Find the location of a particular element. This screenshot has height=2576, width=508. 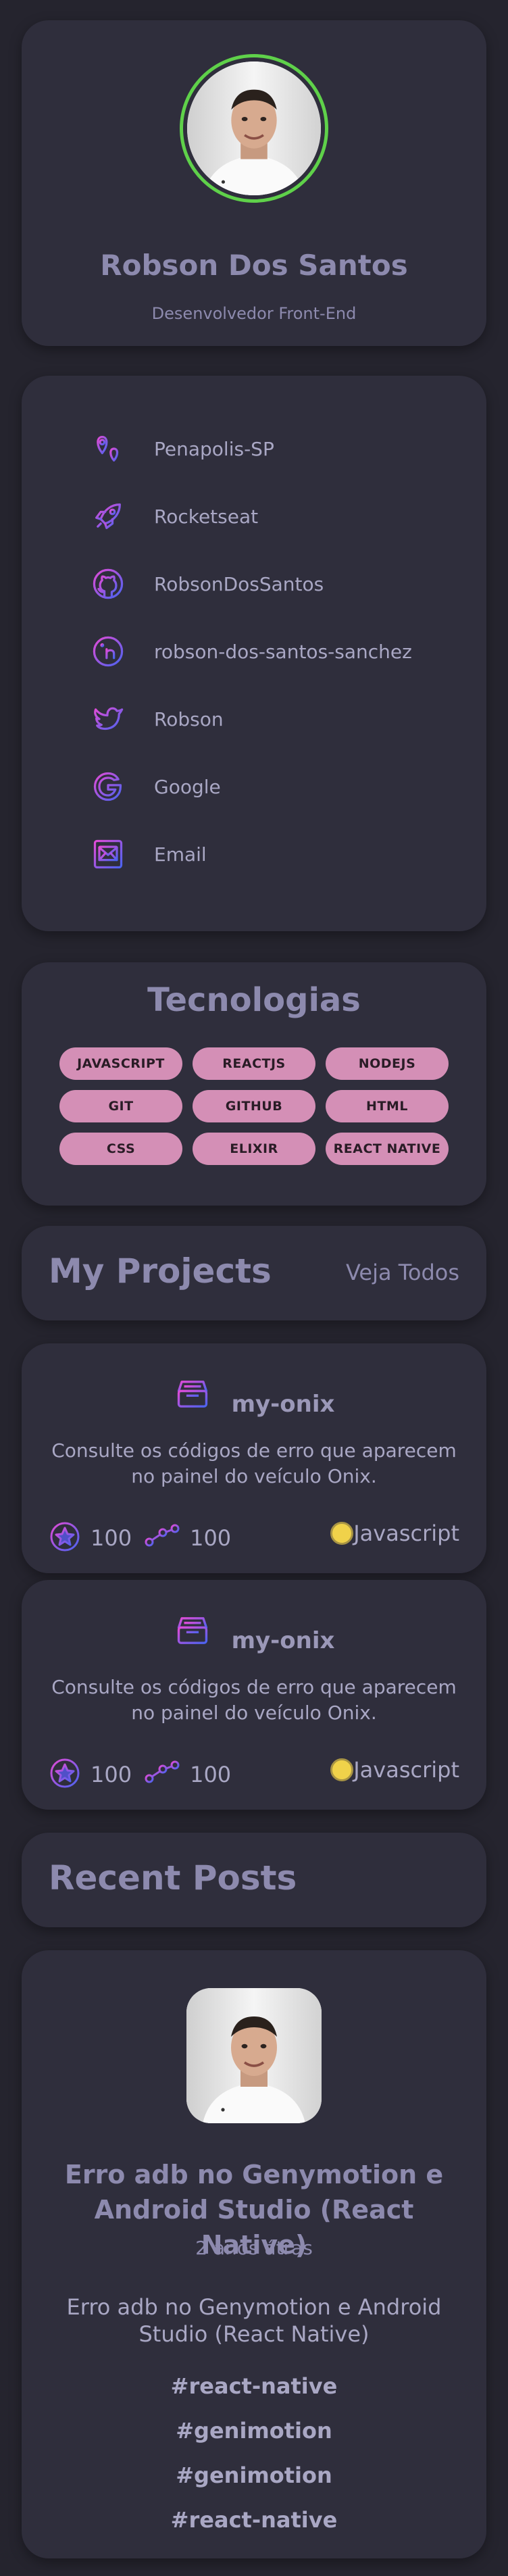

link-label: robson-dos-santos-sanchez is located at coordinates (283, 652).